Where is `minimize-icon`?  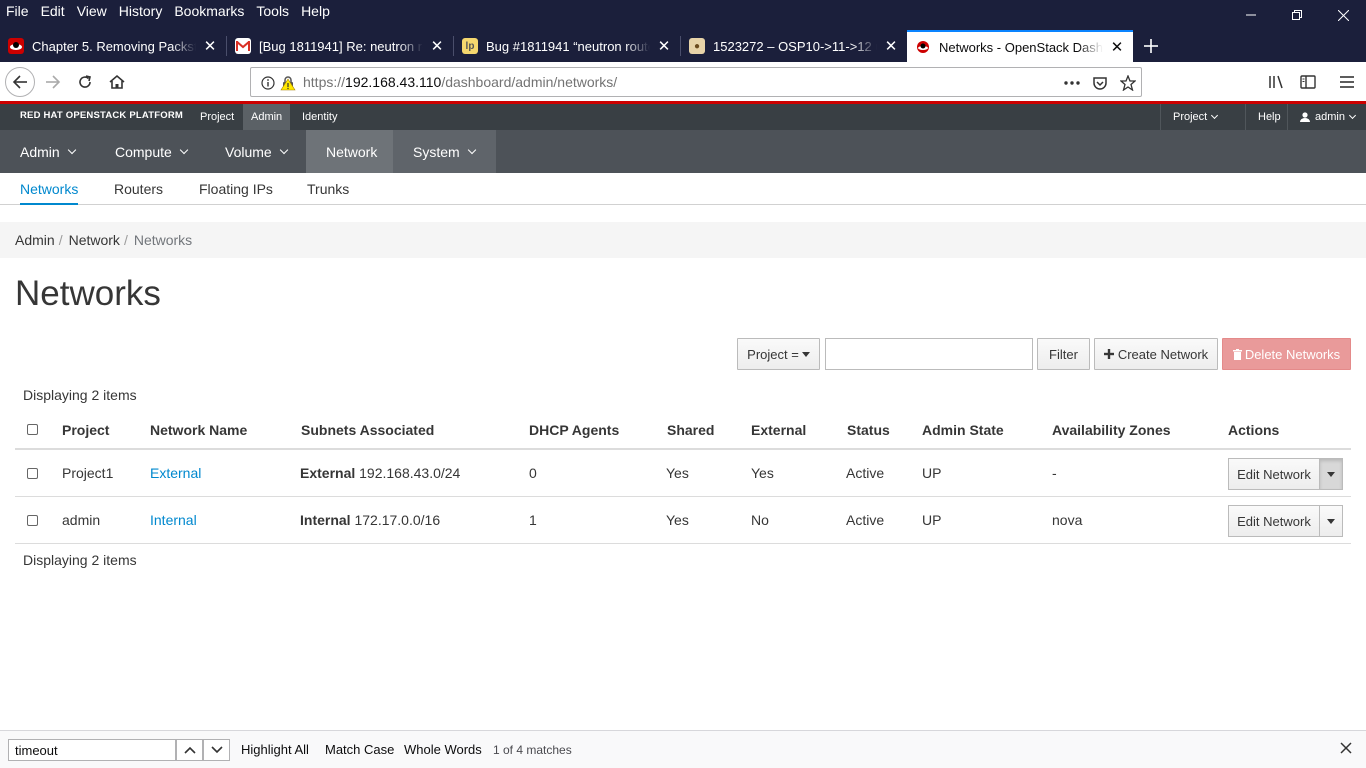
minimize-icon is located at coordinates (1251, 15).